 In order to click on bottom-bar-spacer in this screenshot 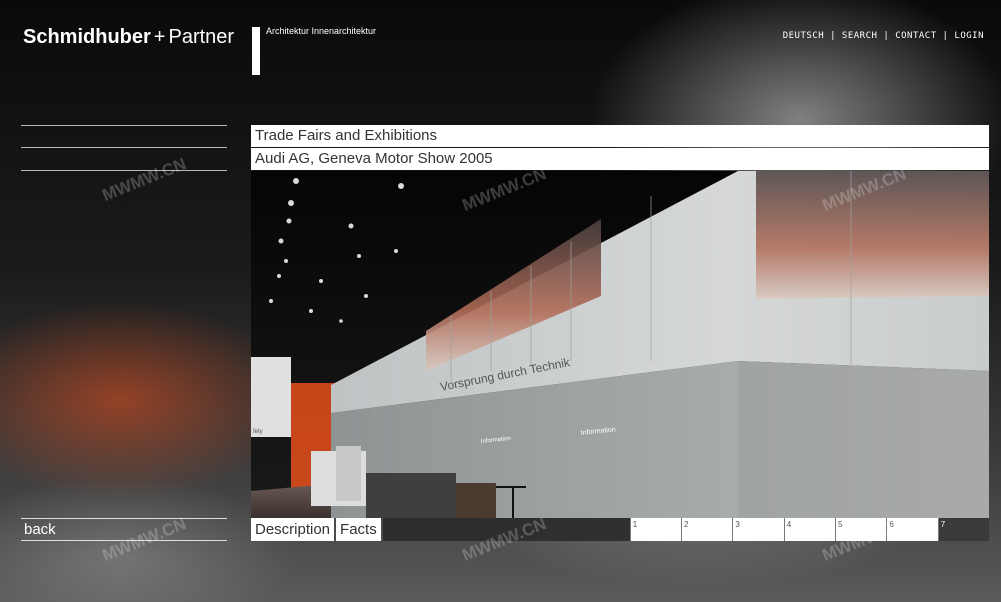, I will do `click(506, 529)`.